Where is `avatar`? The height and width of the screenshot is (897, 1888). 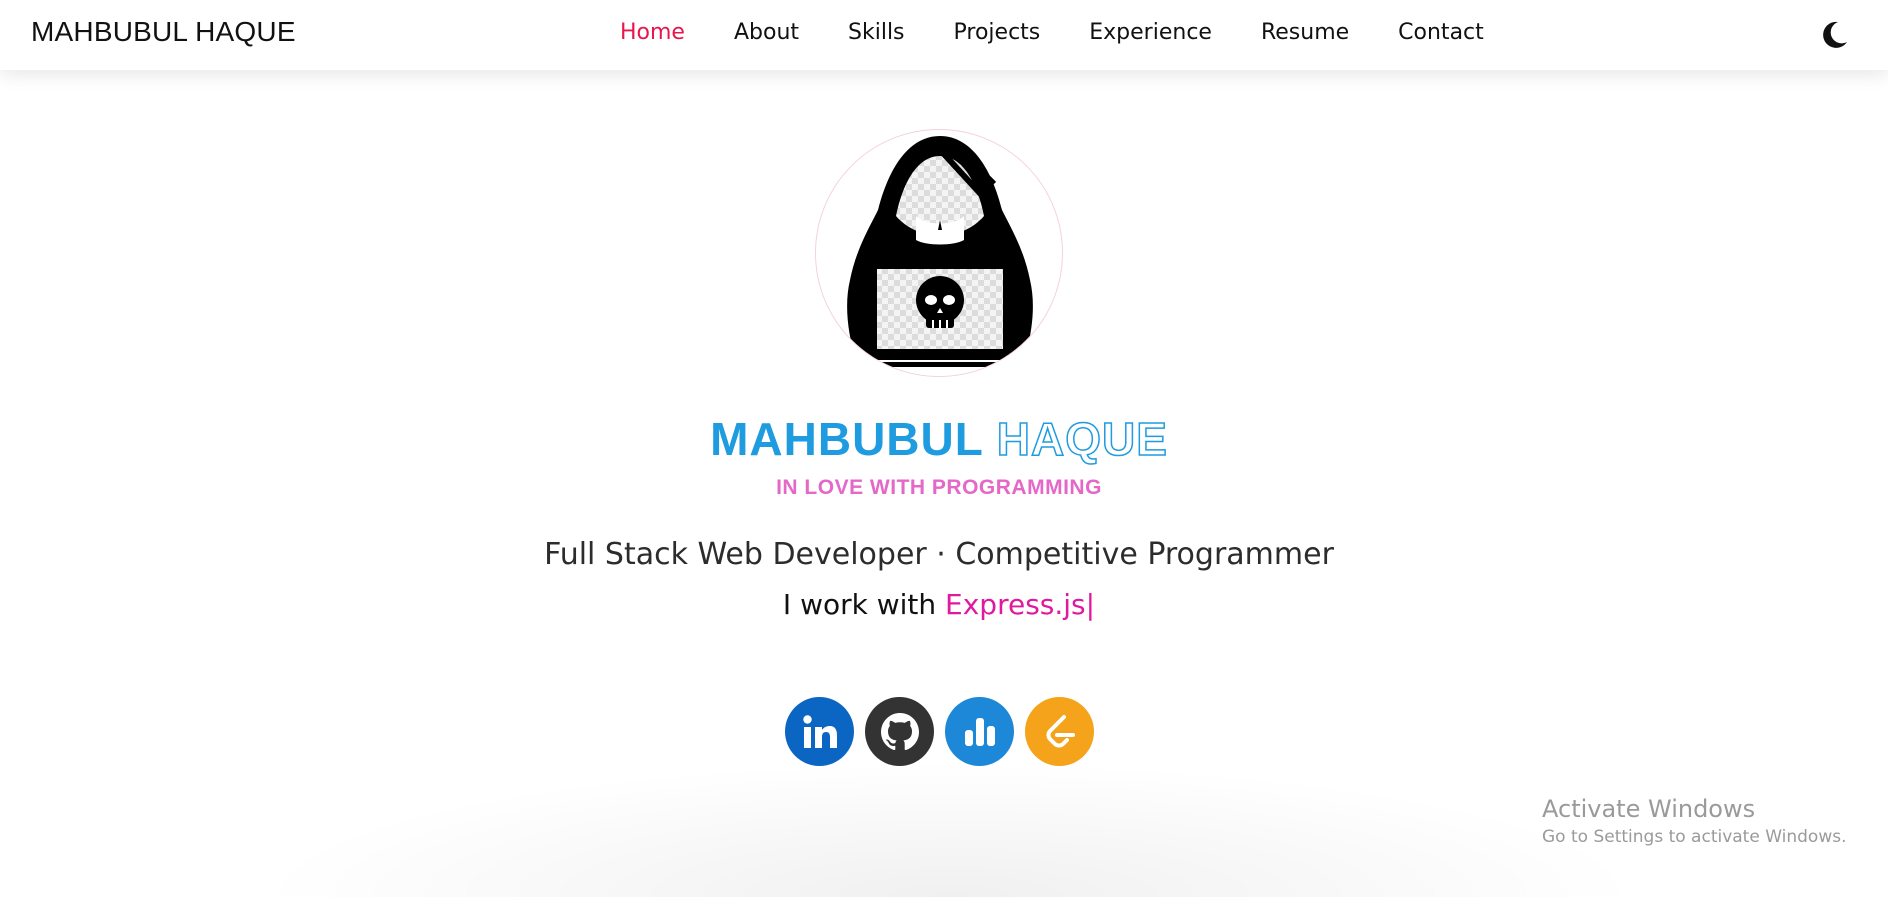 avatar is located at coordinates (939, 253).